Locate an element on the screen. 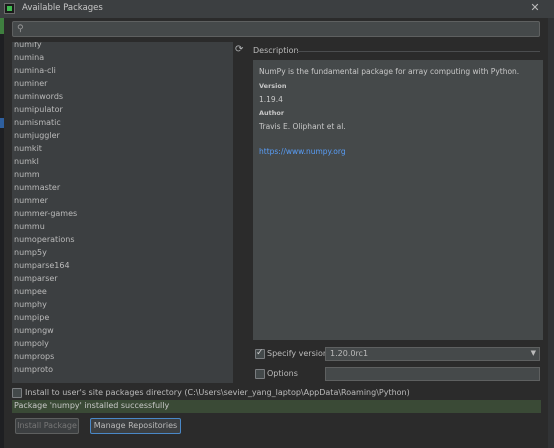  install-package-button: Install Package is located at coordinates (47, 426).